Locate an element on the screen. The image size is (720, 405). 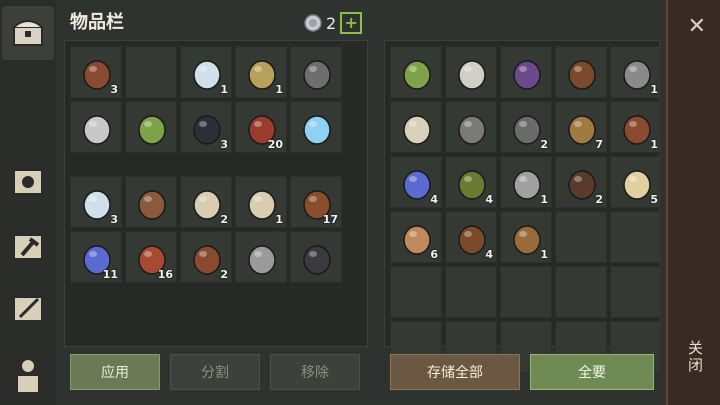
rune-book-icon is located at coordinates (527, 73).